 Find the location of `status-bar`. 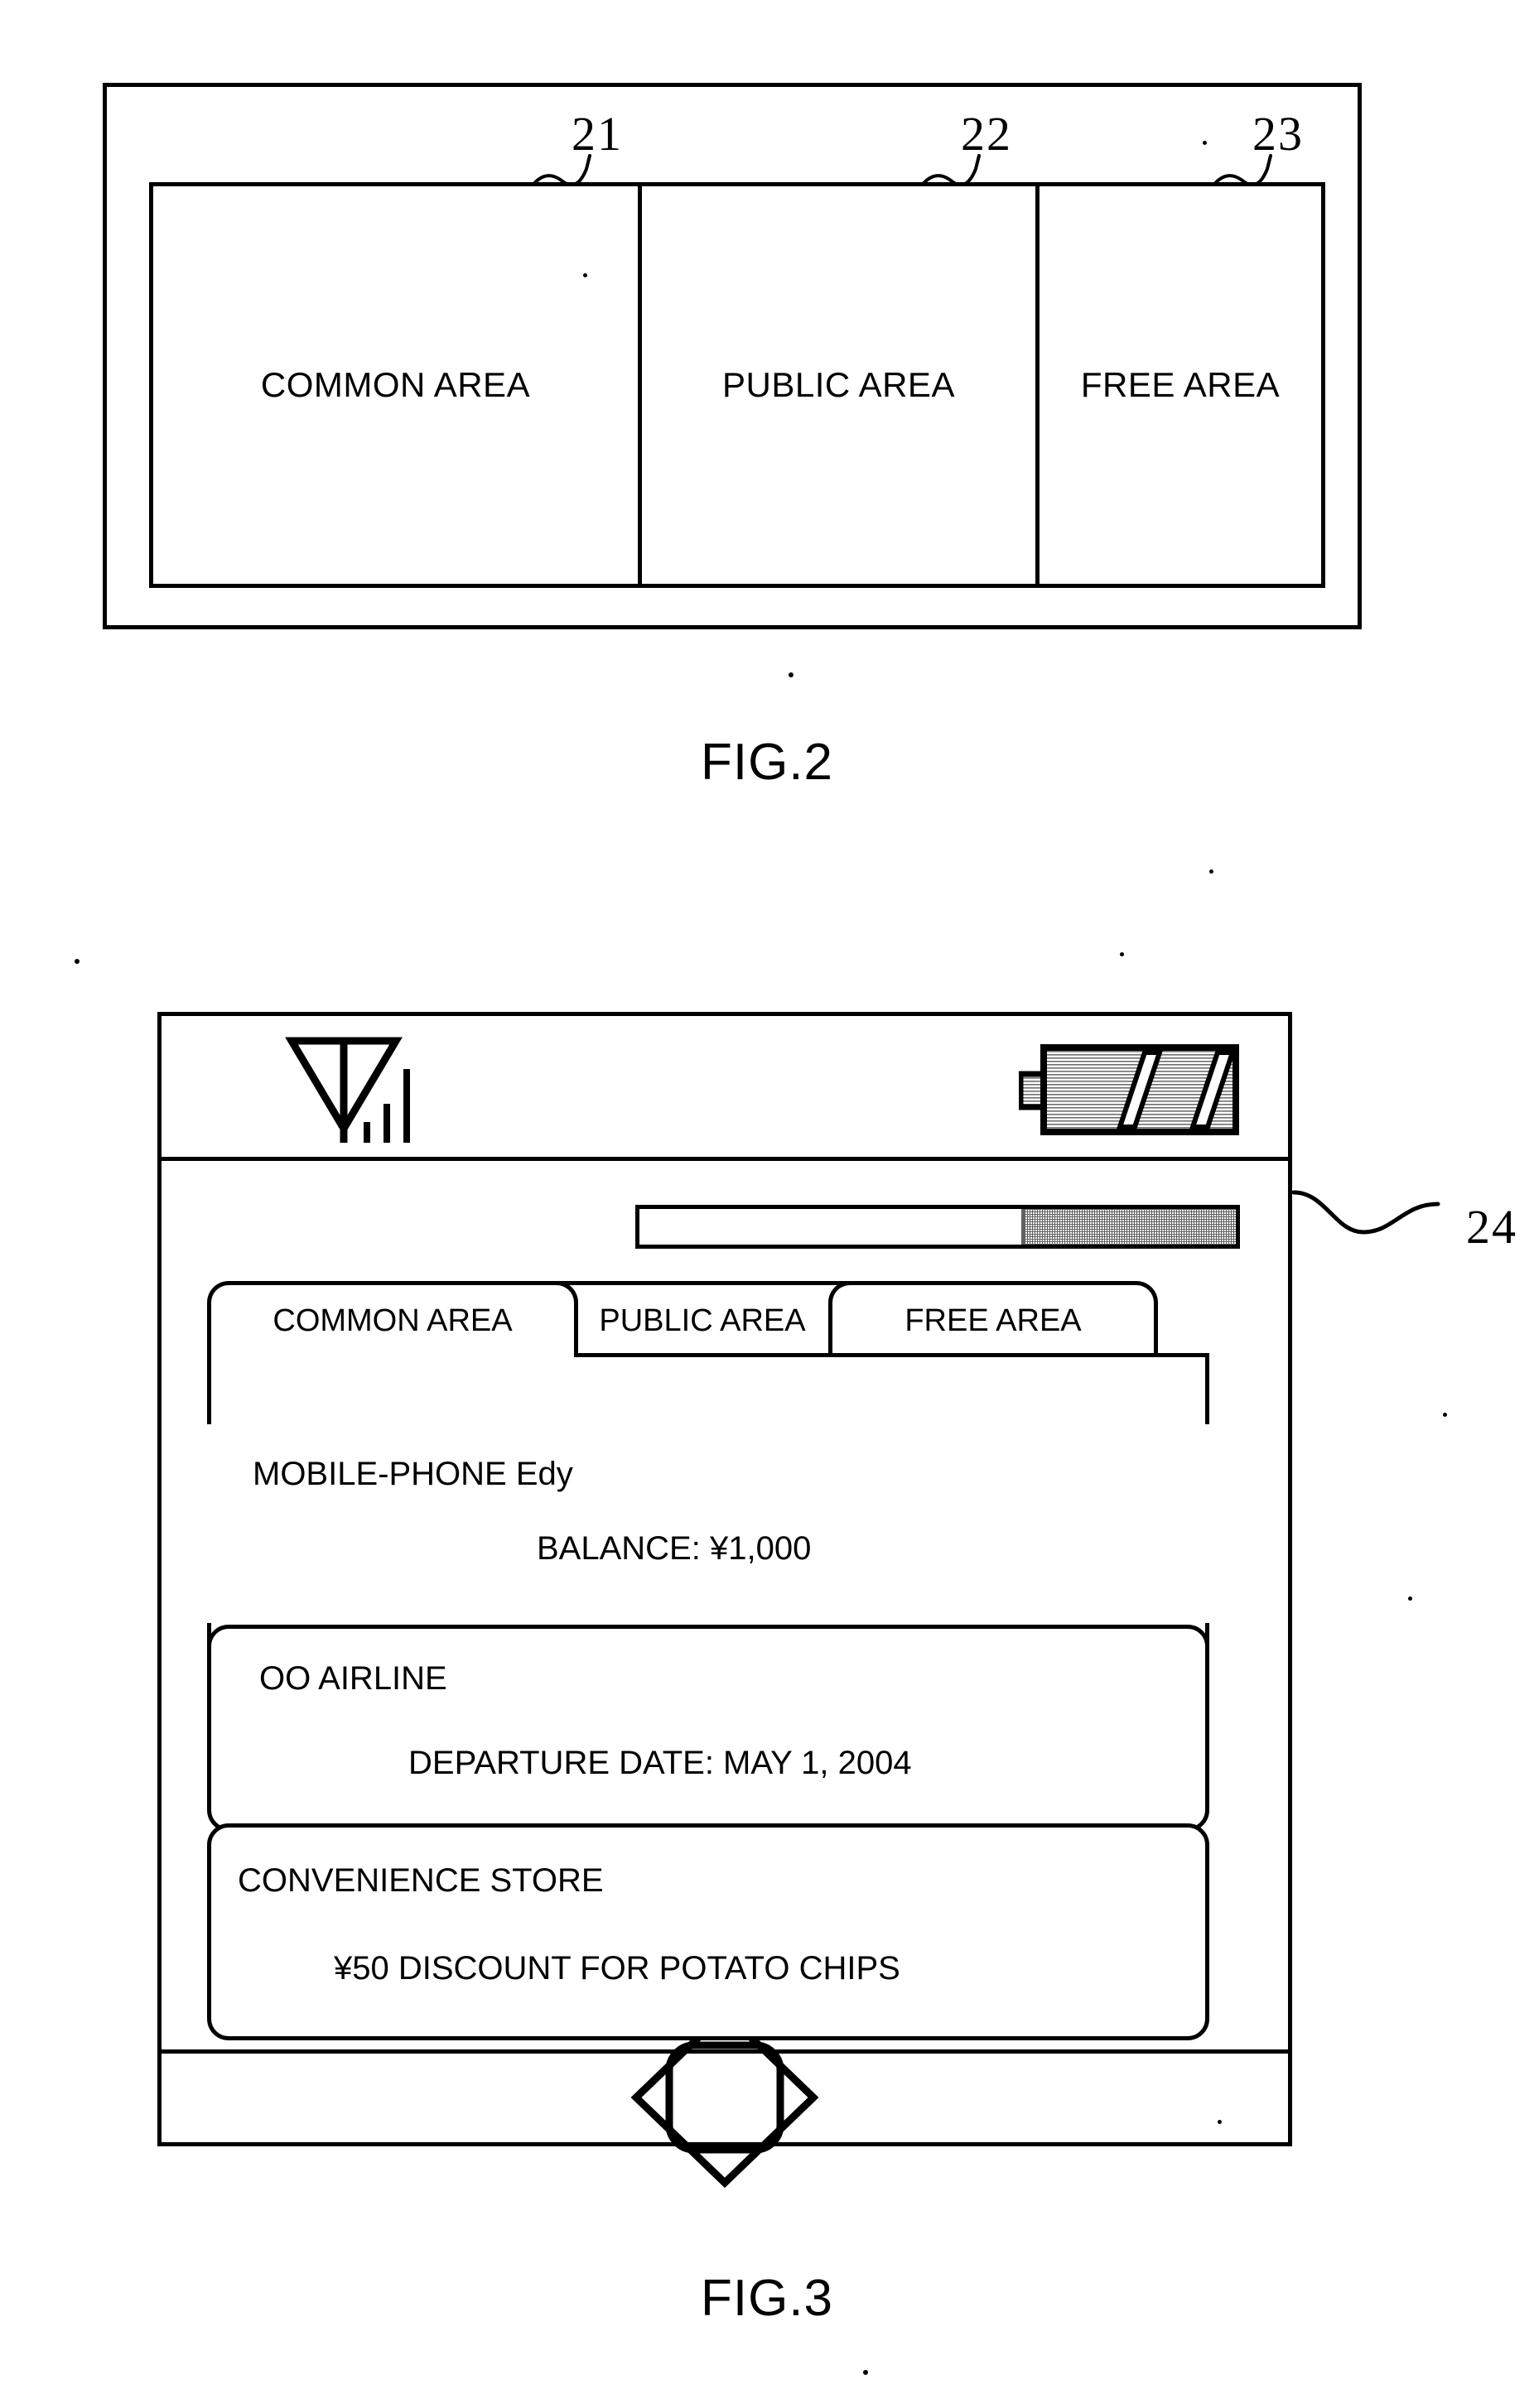

status-bar is located at coordinates (725, 1088).